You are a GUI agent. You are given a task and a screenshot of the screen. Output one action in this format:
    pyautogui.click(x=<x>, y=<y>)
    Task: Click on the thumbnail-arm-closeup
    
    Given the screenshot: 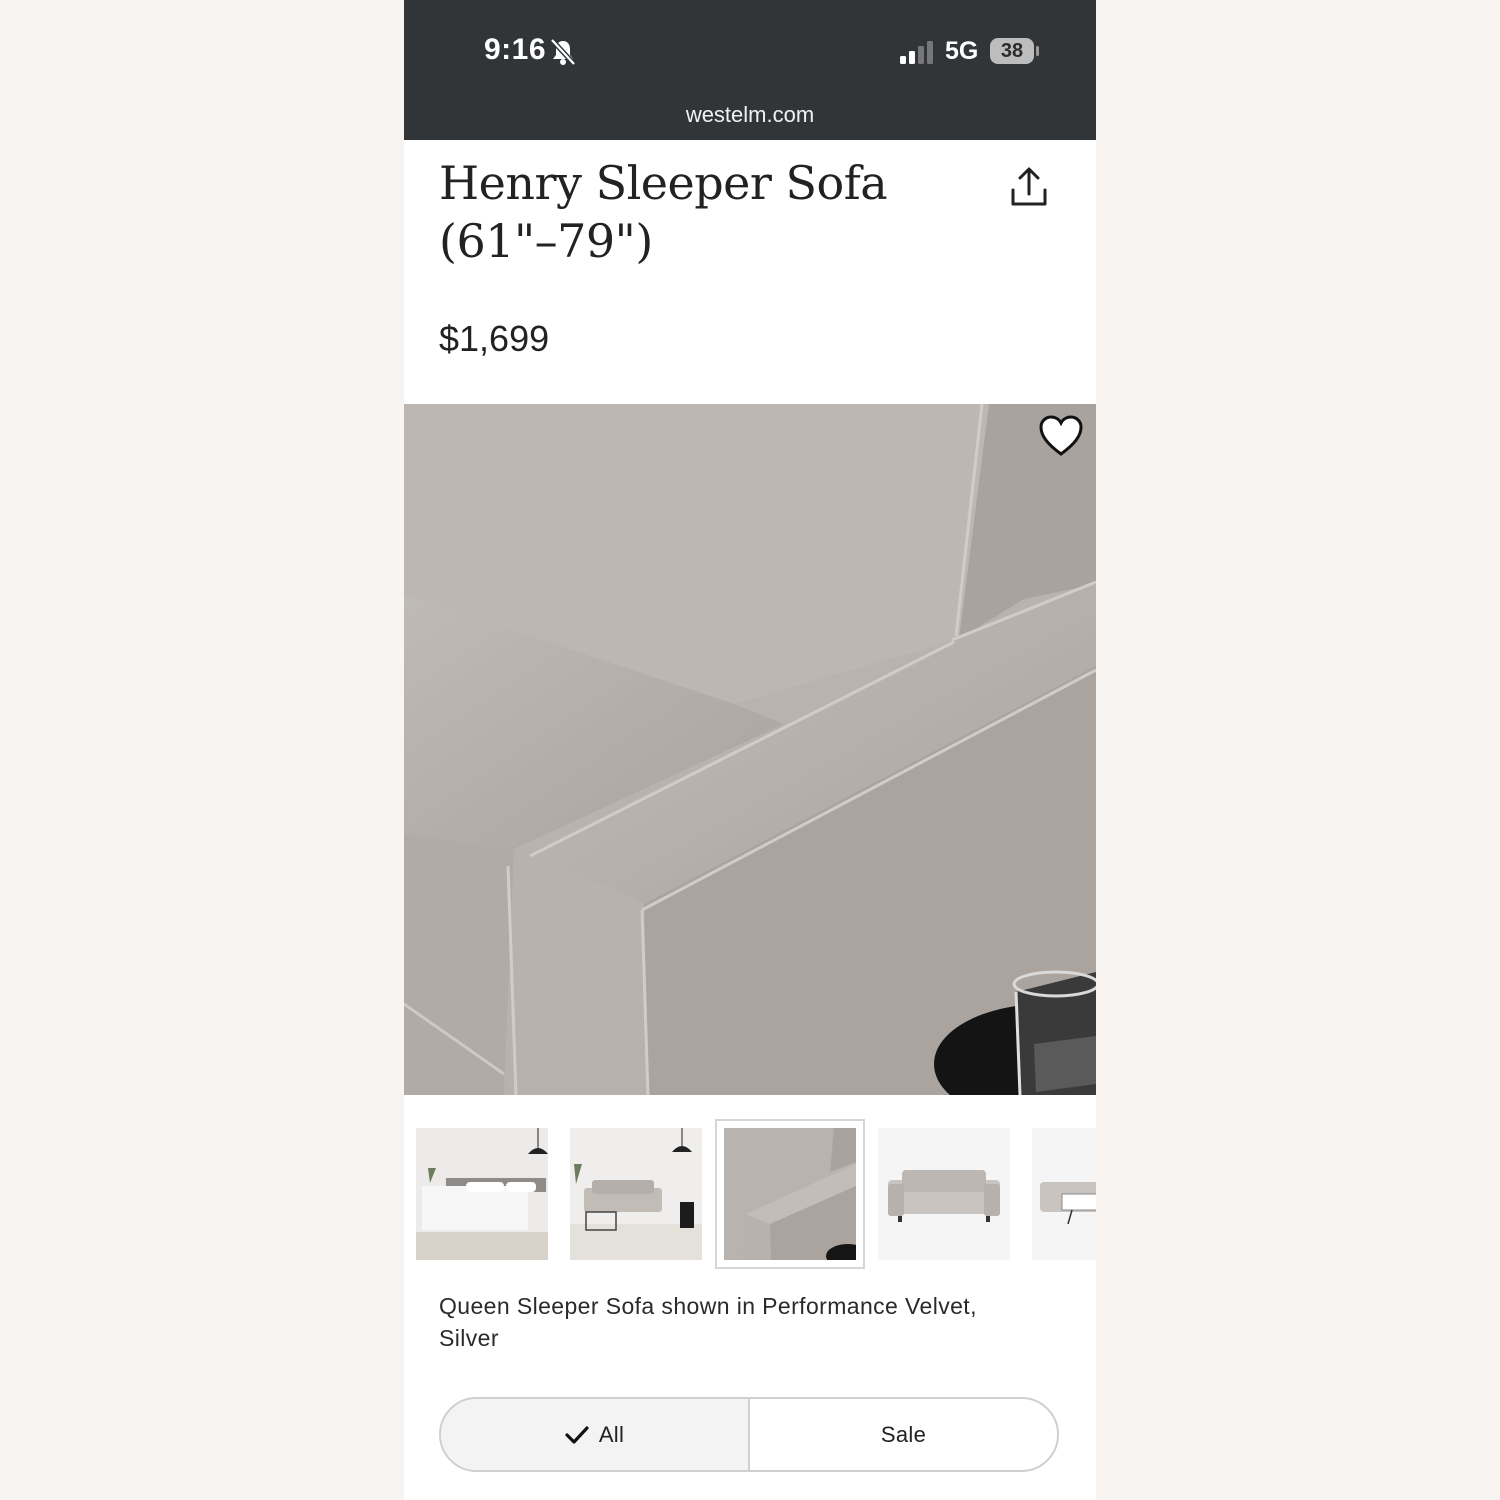 What is the action you would take?
    pyautogui.click(x=790, y=1194)
    